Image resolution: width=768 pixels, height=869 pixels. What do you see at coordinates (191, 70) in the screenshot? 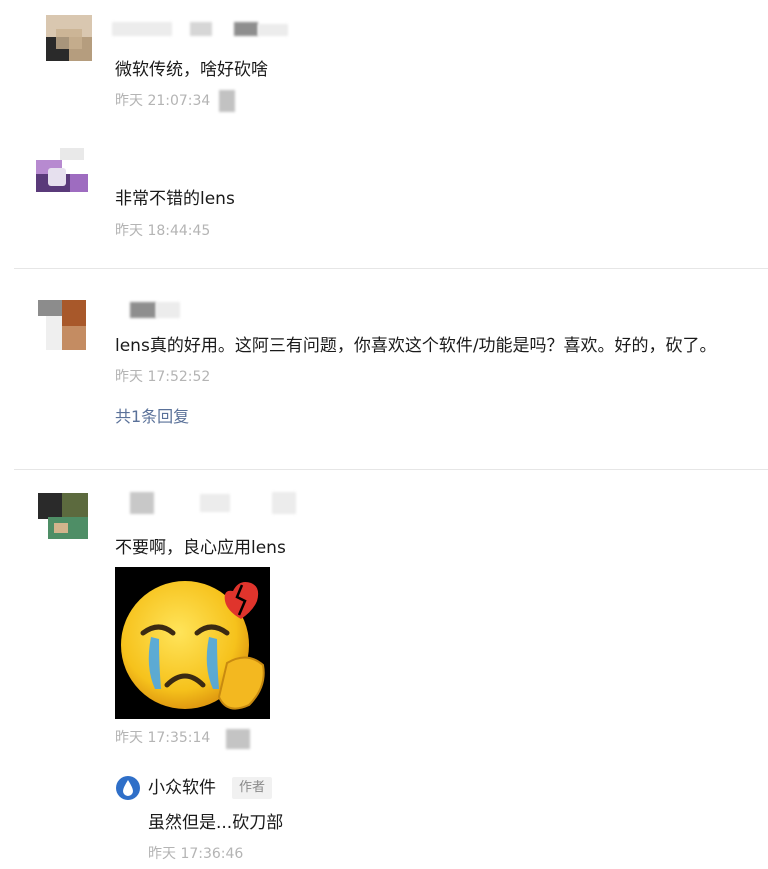
I see `comment-text: 微软传统，啥好砍啥` at bounding box center [191, 70].